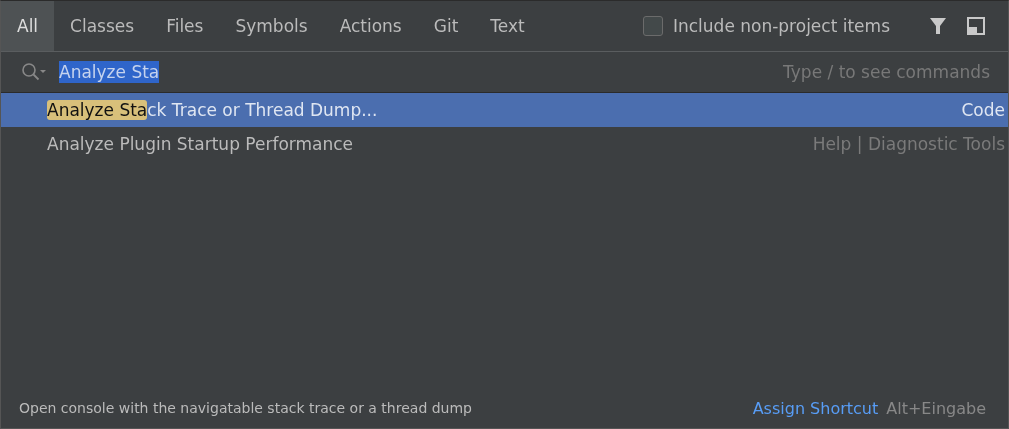  Describe the element at coordinates (652, 26) in the screenshot. I see `checkbox` at that location.